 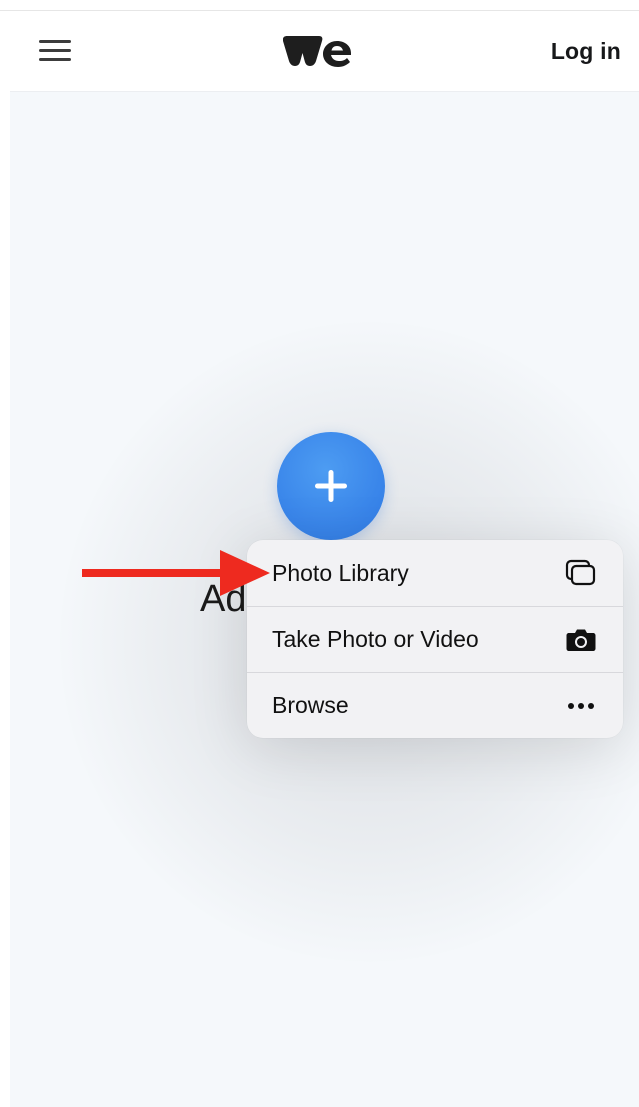 I want to click on add-files-button, so click(x=331, y=486).